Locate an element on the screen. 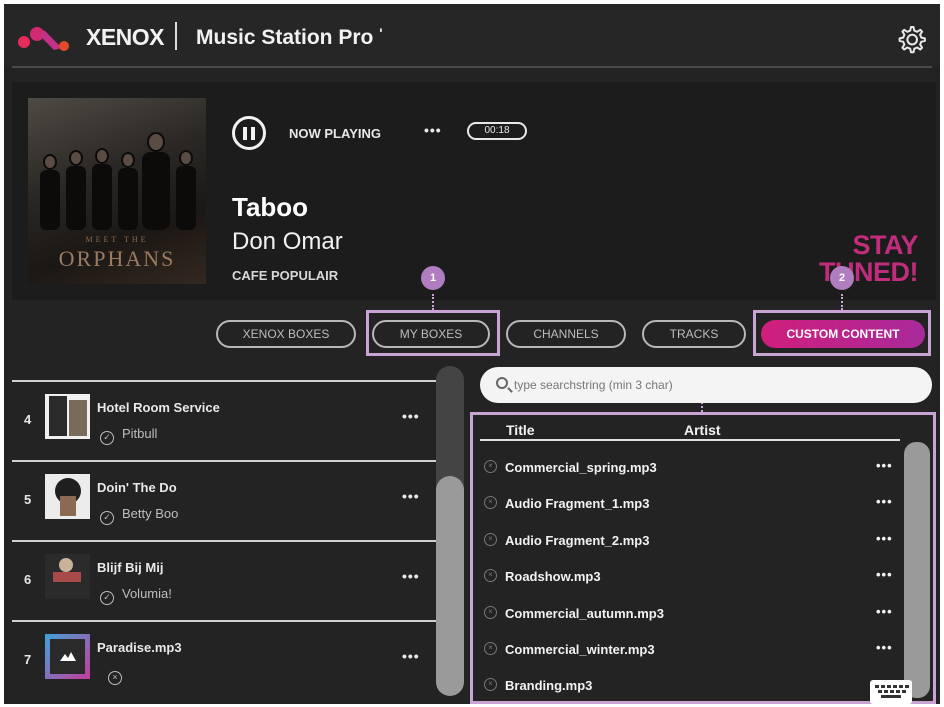 This screenshot has height=707, width=944. table-row: × Roadshow.mp3 ••• is located at coordinates (690, 575).